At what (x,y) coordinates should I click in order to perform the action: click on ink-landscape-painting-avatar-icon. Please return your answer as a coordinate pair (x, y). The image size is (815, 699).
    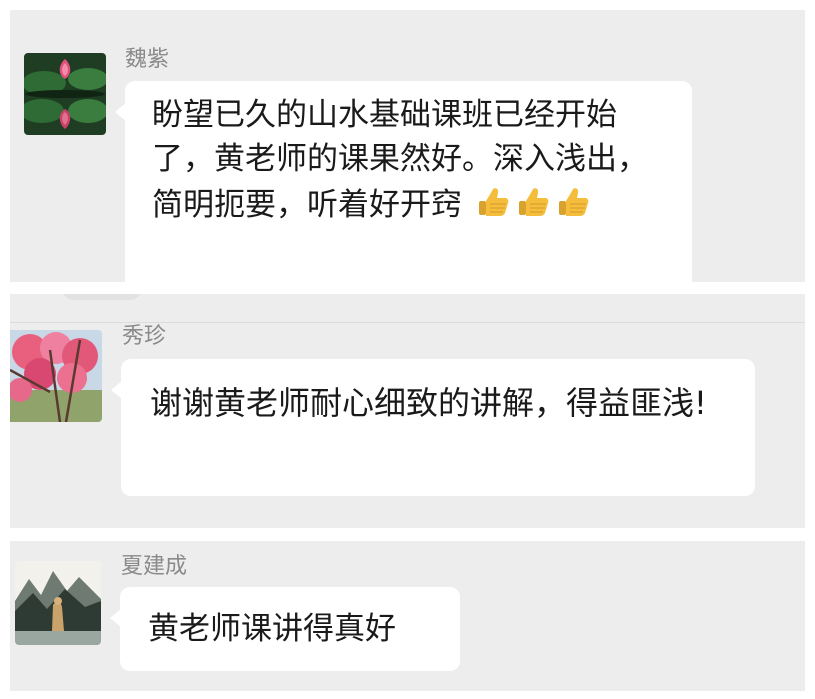
    Looking at the image, I should click on (58, 603).